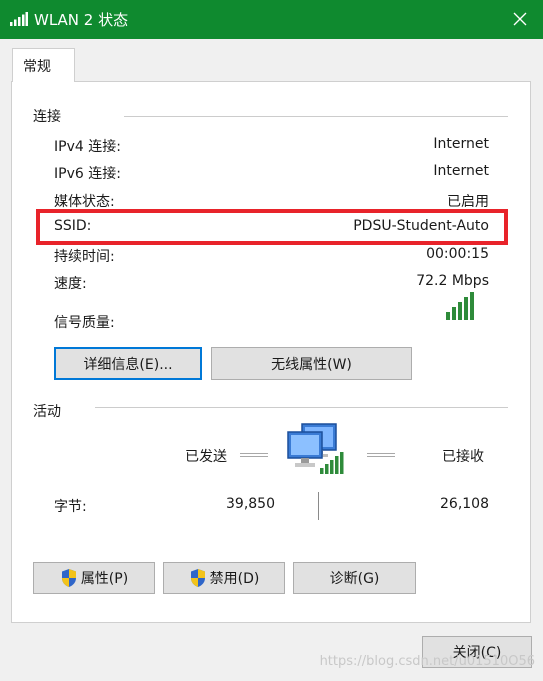  Describe the element at coordinates (464, 504) in the screenshot. I see `bytes-received-value: 26,108` at that location.